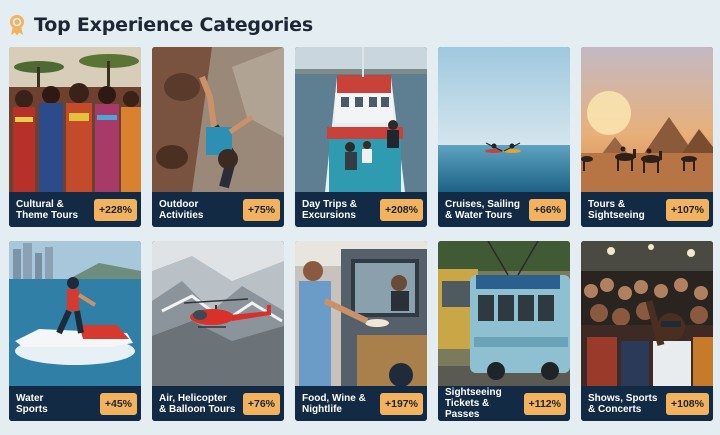 This screenshot has height=435, width=720. Describe the element at coordinates (361, 313) in the screenshot. I see `food-truck-photo` at that location.